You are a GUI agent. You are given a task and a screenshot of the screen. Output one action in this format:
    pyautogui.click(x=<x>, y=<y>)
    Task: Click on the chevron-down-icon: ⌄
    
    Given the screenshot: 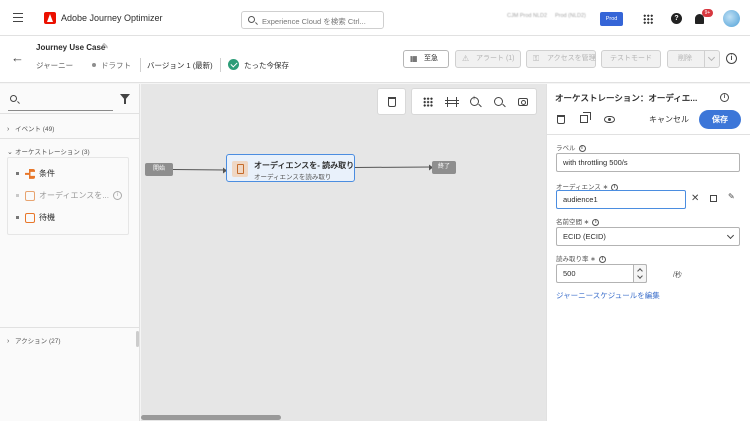 What is the action you would take?
    pyautogui.click(x=10, y=152)
    